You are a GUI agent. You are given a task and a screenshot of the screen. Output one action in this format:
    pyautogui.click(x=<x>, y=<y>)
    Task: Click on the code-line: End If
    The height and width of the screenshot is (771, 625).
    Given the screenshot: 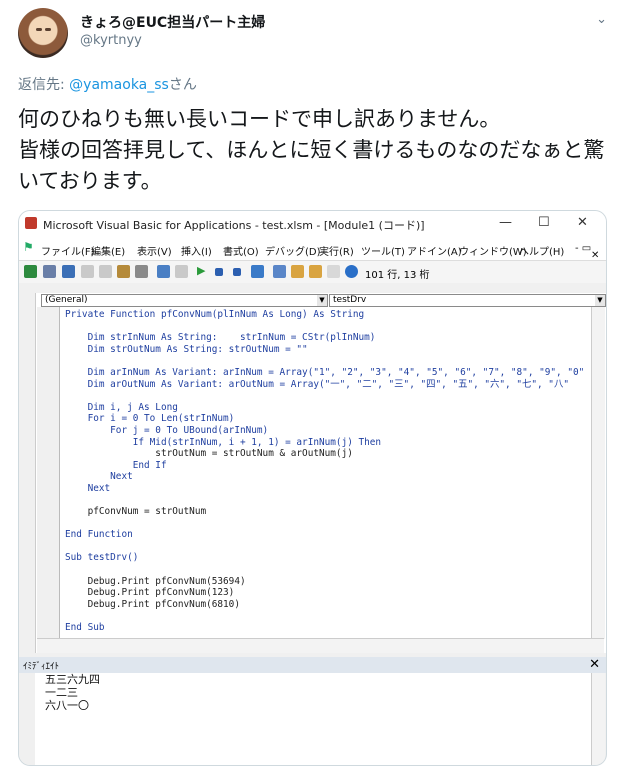 What is the action you would take?
    pyautogui.click(x=116, y=465)
    